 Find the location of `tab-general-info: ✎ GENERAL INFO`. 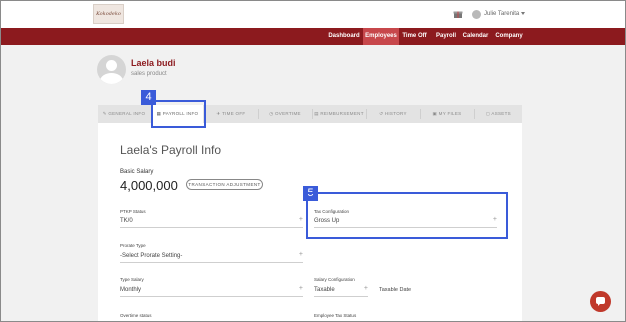

tab-general-info: ✎ GENERAL INFO is located at coordinates (124, 114).